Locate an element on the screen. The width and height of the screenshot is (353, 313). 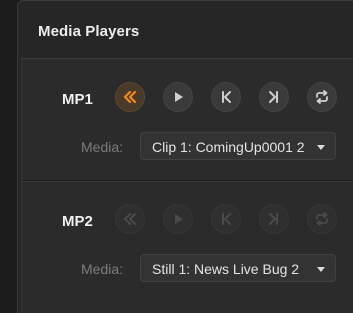
mp2-media-value: Still 1: News Live Bug 2 is located at coordinates (226, 269).